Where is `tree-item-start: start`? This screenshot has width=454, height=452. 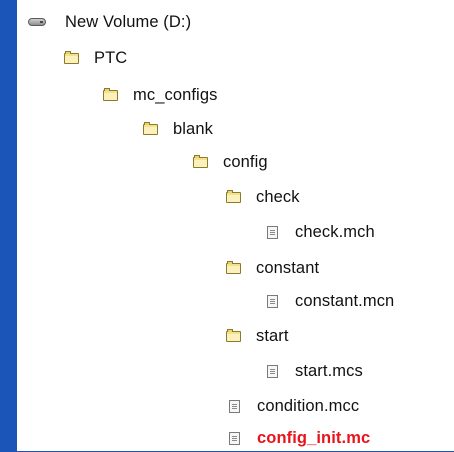
tree-item-start: start is located at coordinates (257, 336).